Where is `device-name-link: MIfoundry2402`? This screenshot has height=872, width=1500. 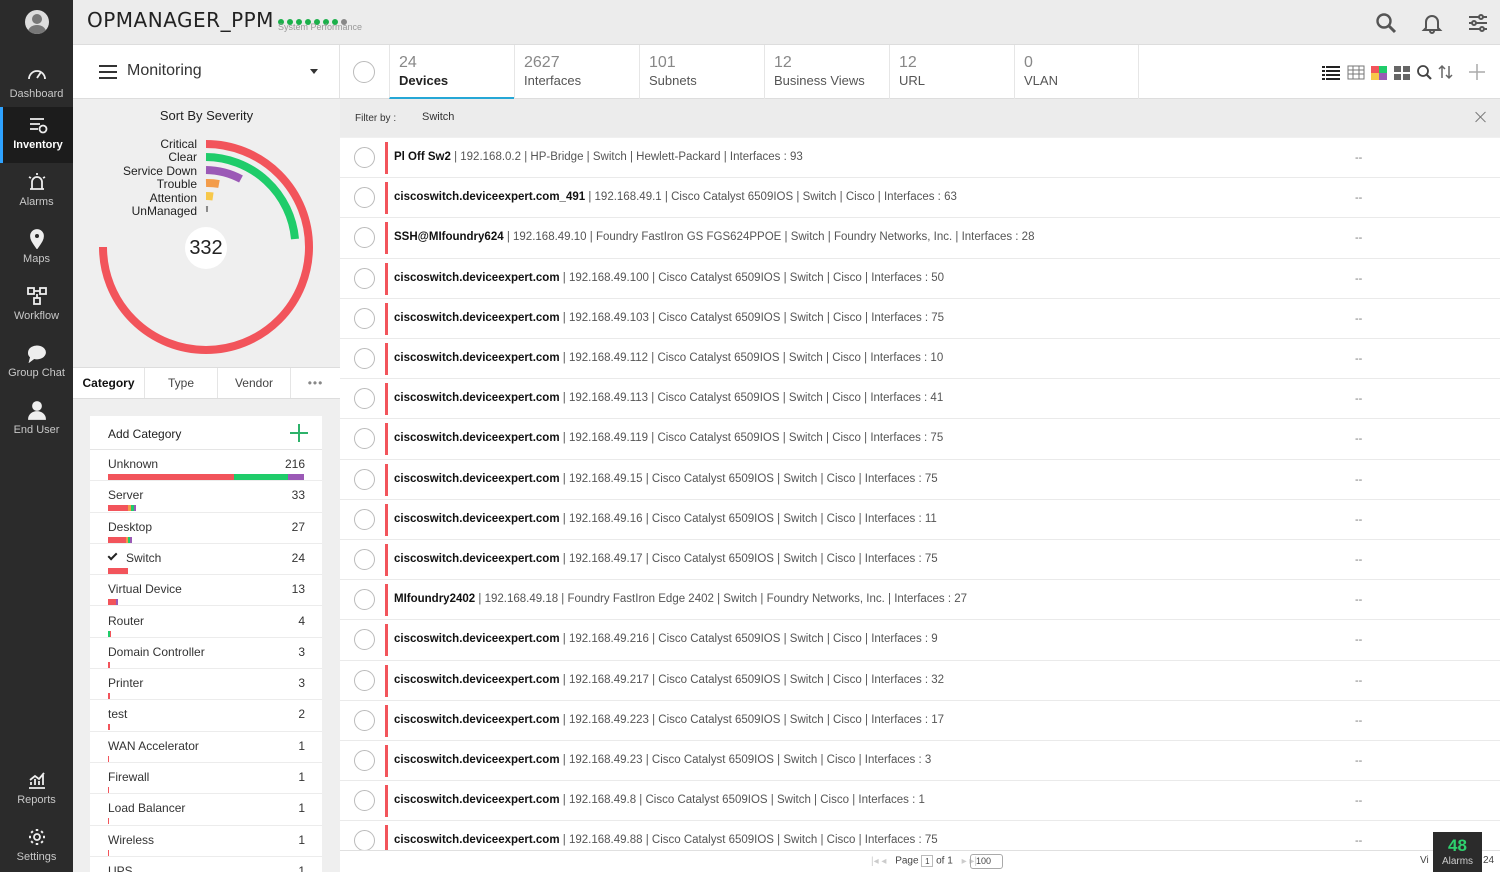
device-name-link: MIfoundry2402 is located at coordinates (434, 599).